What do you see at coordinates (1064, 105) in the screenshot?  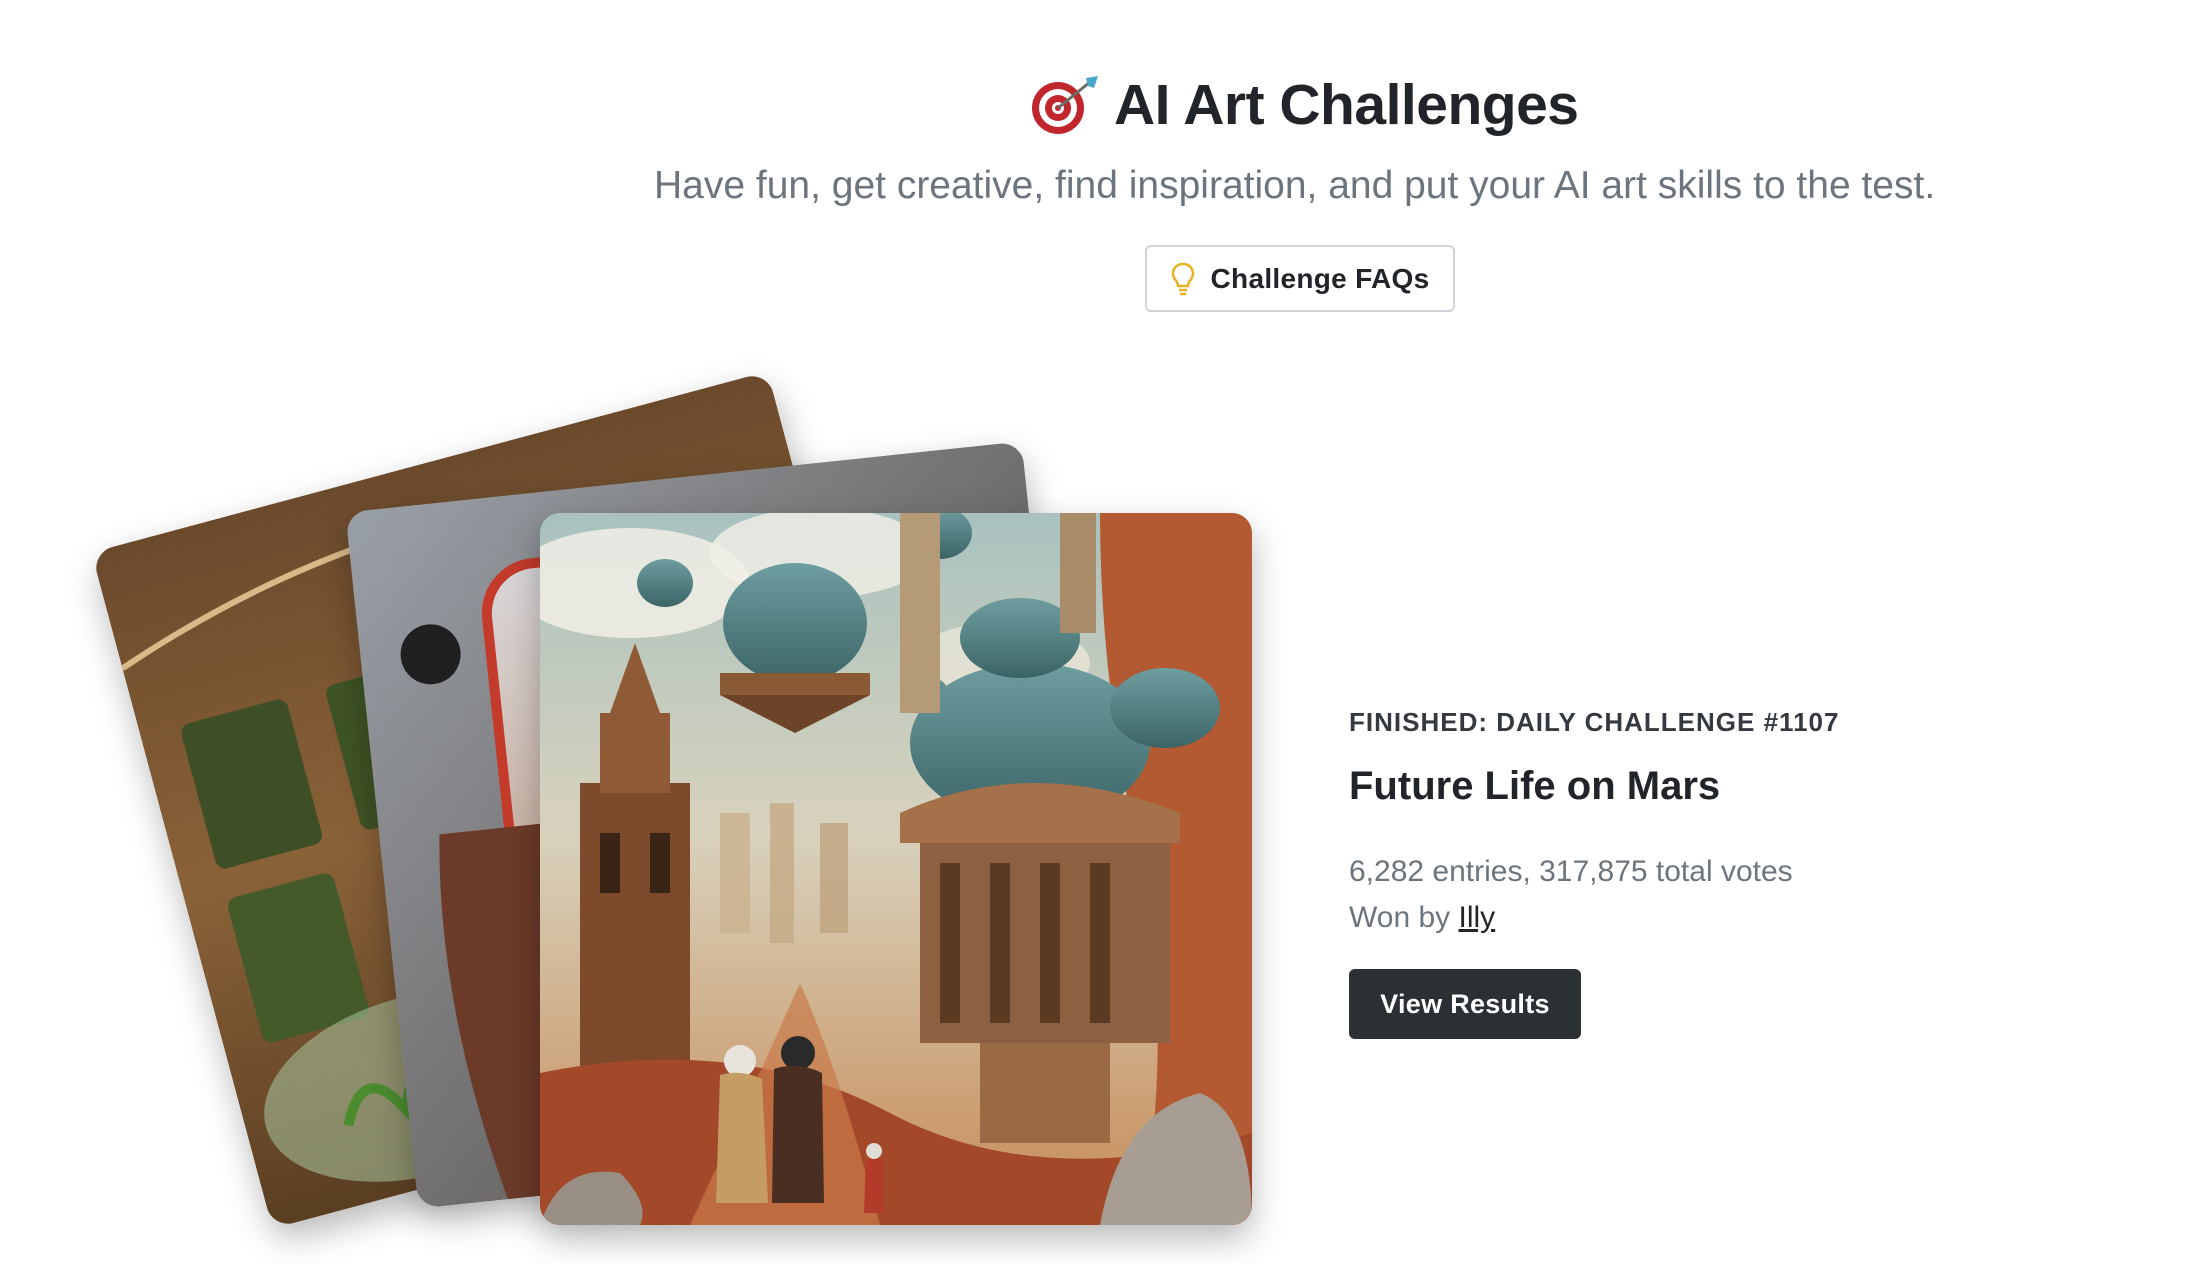 I see `target-dart-icon` at bounding box center [1064, 105].